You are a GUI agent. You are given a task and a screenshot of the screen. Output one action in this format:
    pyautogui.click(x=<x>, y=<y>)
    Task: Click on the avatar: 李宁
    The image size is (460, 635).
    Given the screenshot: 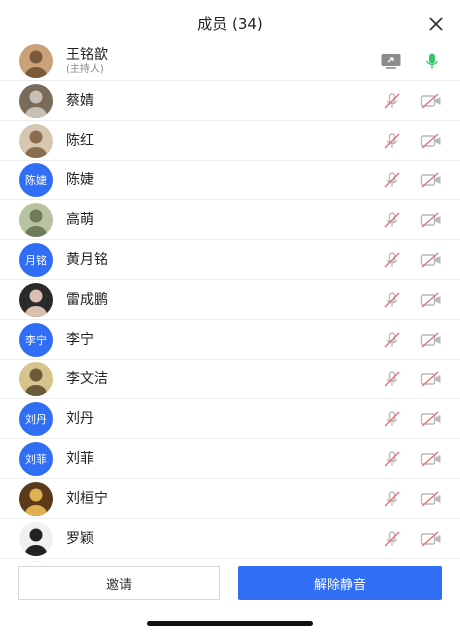 What is the action you would take?
    pyautogui.click(x=36, y=339)
    